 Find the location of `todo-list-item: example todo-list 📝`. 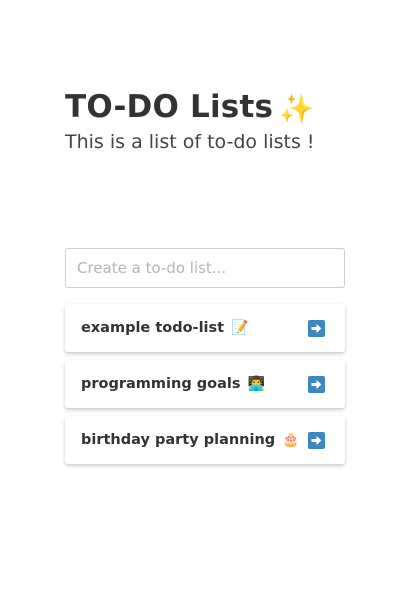

todo-list-item: example todo-list 📝 is located at coordinates (205, 328).